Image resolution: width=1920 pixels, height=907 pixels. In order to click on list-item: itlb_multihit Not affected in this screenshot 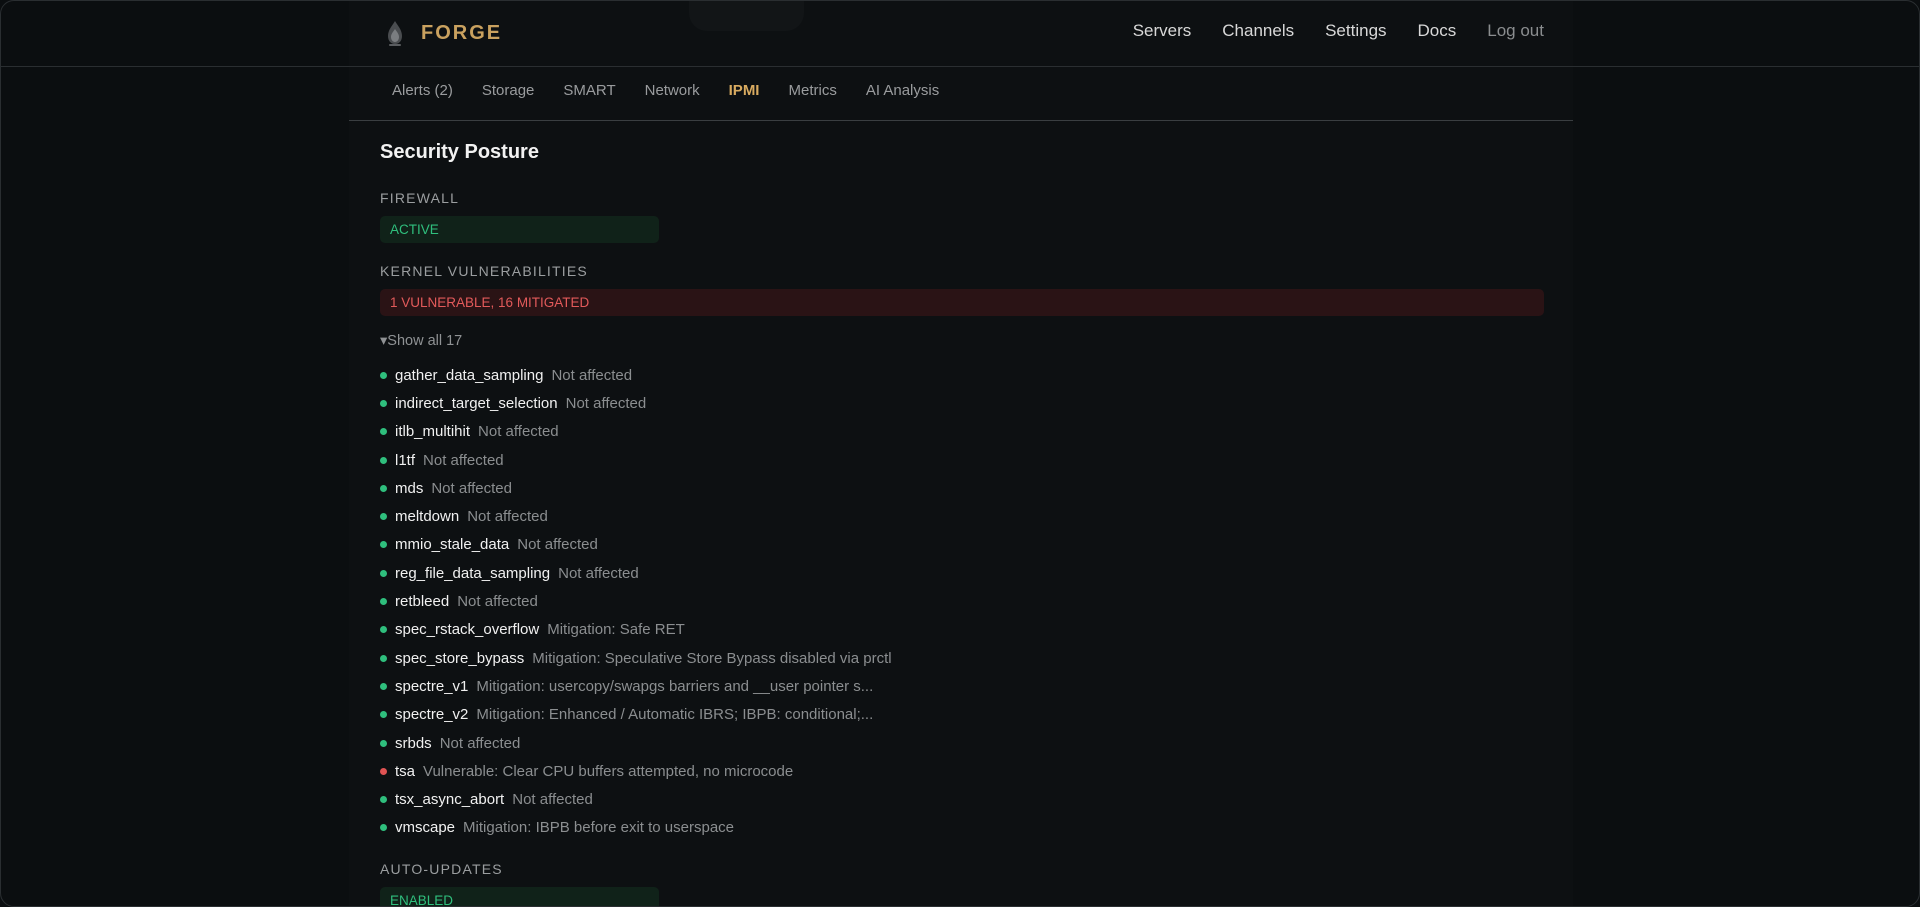, I will do `click(962, 432)`.